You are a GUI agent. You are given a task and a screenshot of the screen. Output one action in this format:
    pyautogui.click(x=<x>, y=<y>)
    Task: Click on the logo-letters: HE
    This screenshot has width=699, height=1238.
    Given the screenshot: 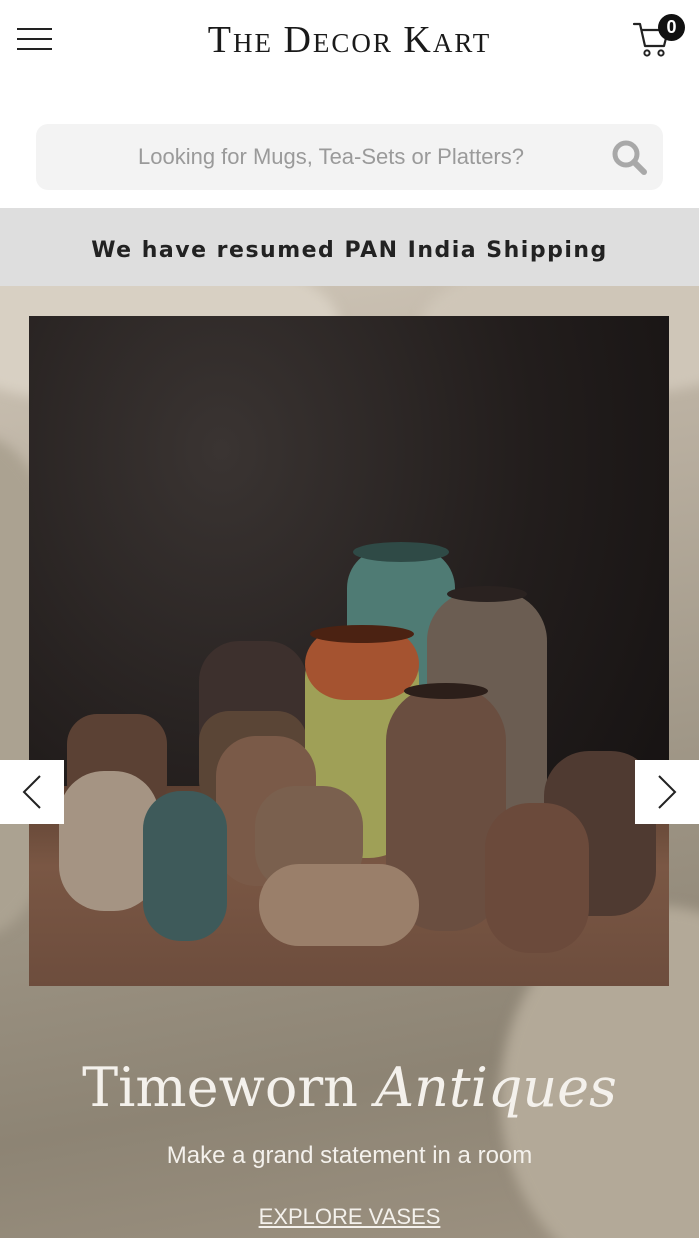 What is the action you would take?
    pyautogui.click(x=252, y=43)
    